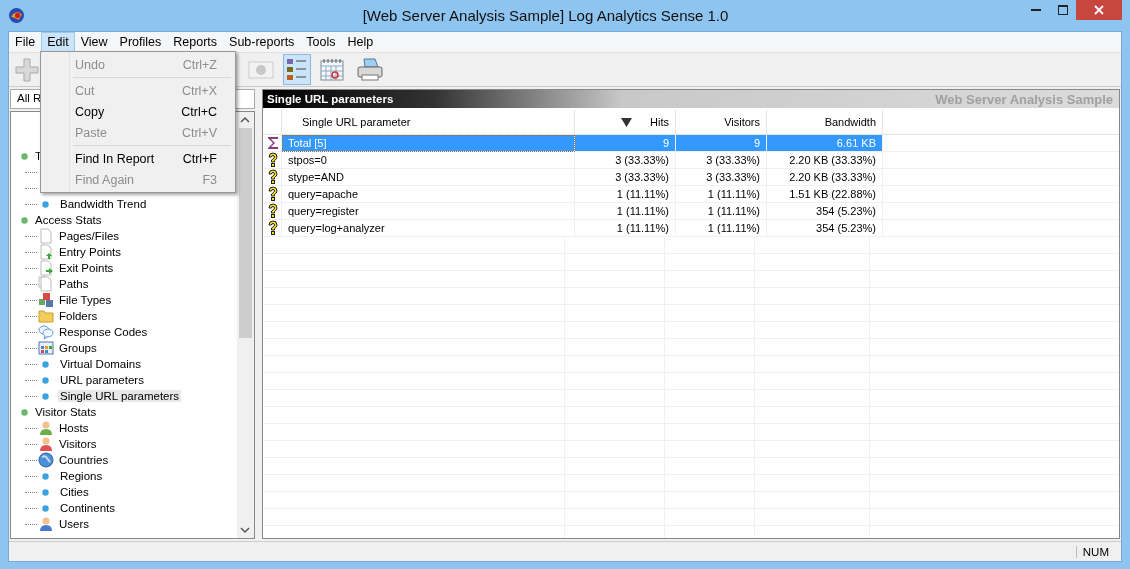 This screenshot has height=569, width=1130. What do you see at coordinates (103, 204) in the screenshot?
I see `tree-item: Bandwidth Trend` at bounding box center [103, 204].